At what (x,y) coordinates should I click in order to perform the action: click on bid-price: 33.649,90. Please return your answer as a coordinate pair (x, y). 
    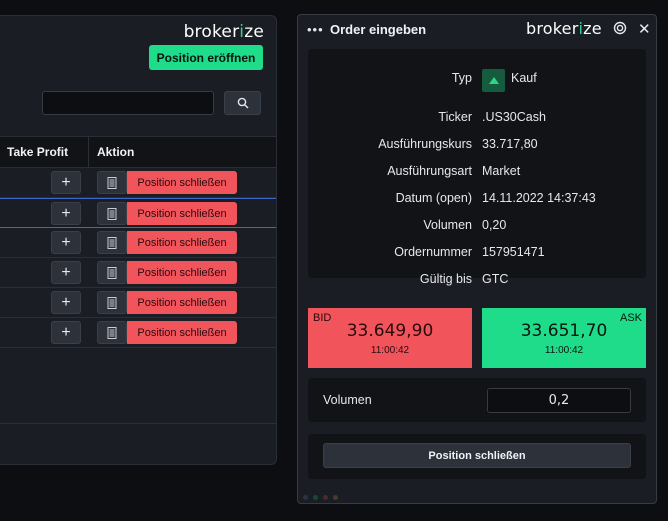
    Looking at the image, I should click on (390, 331).